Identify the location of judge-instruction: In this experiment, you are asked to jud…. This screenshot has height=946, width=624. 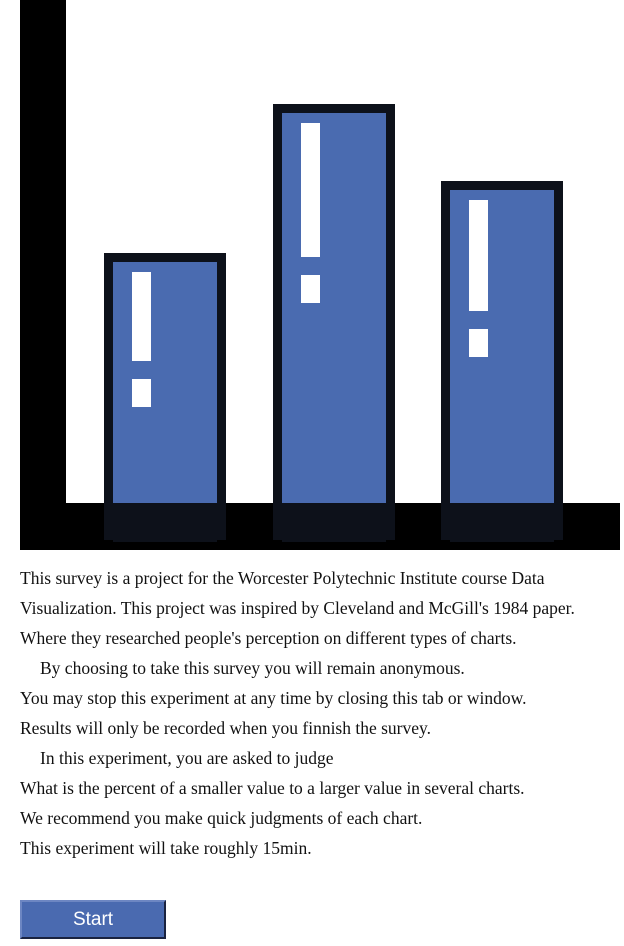
(187, 758).